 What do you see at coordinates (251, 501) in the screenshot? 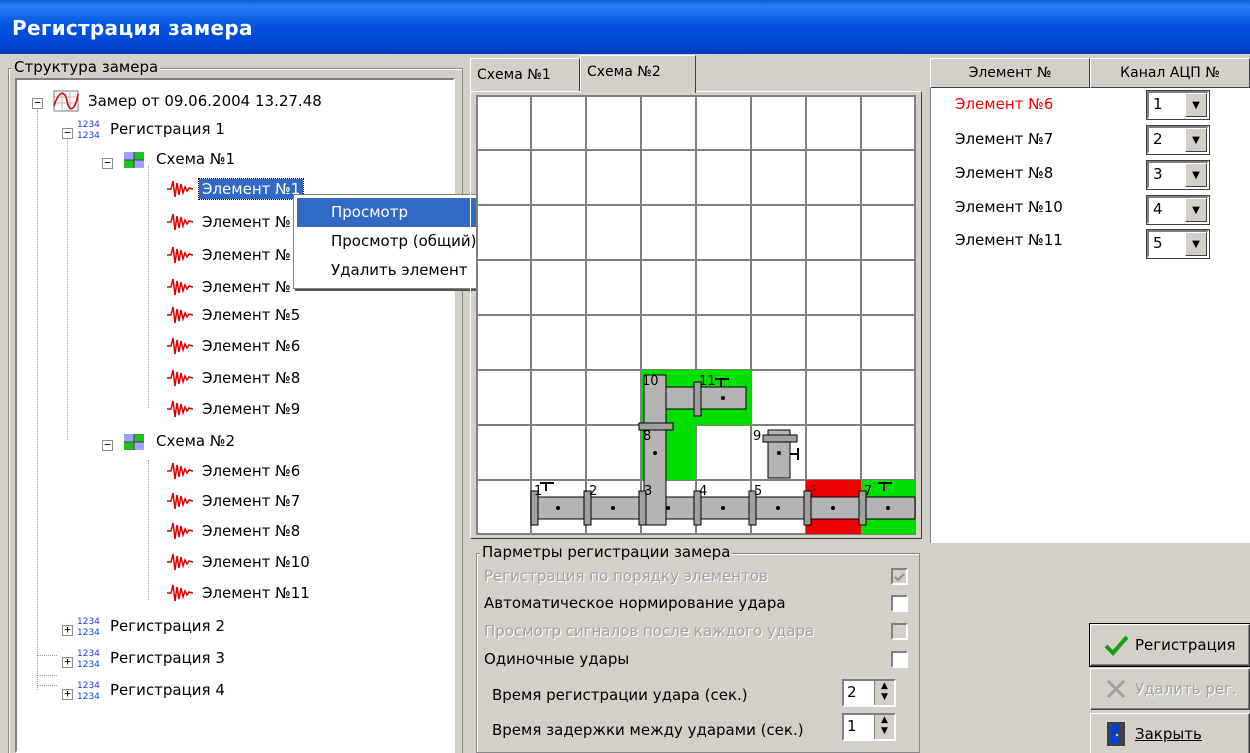
I see `tree-node-label: Элемент №7` at bounding box center [251, 501].